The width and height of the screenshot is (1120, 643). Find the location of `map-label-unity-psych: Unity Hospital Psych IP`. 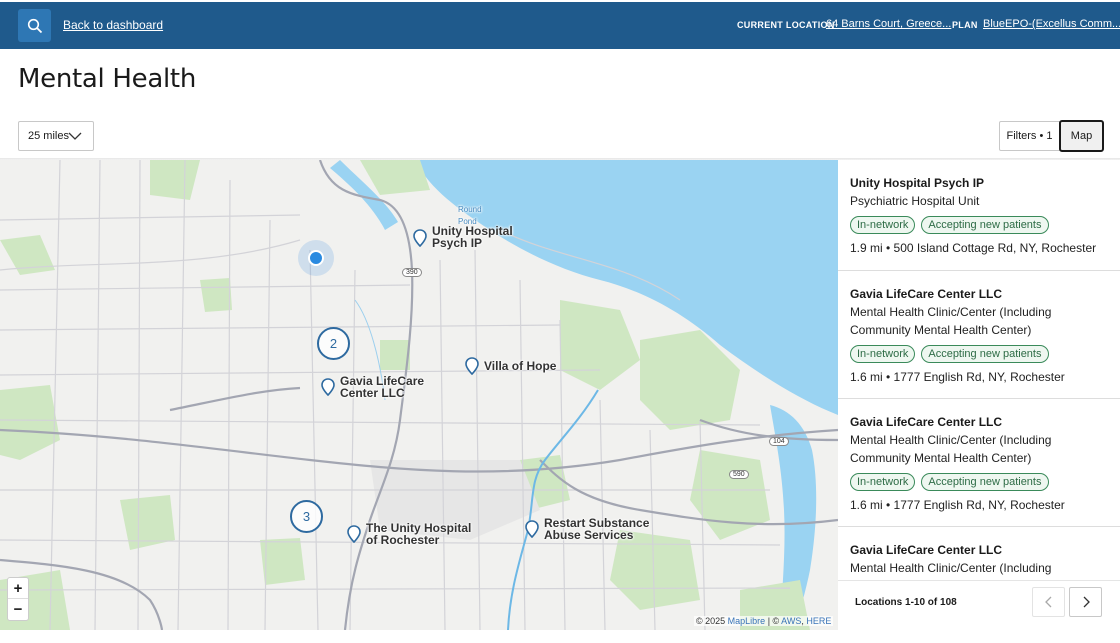

map-label-unity-psych: Unity Hospital Psych IP is located at coordinates (477, 237).